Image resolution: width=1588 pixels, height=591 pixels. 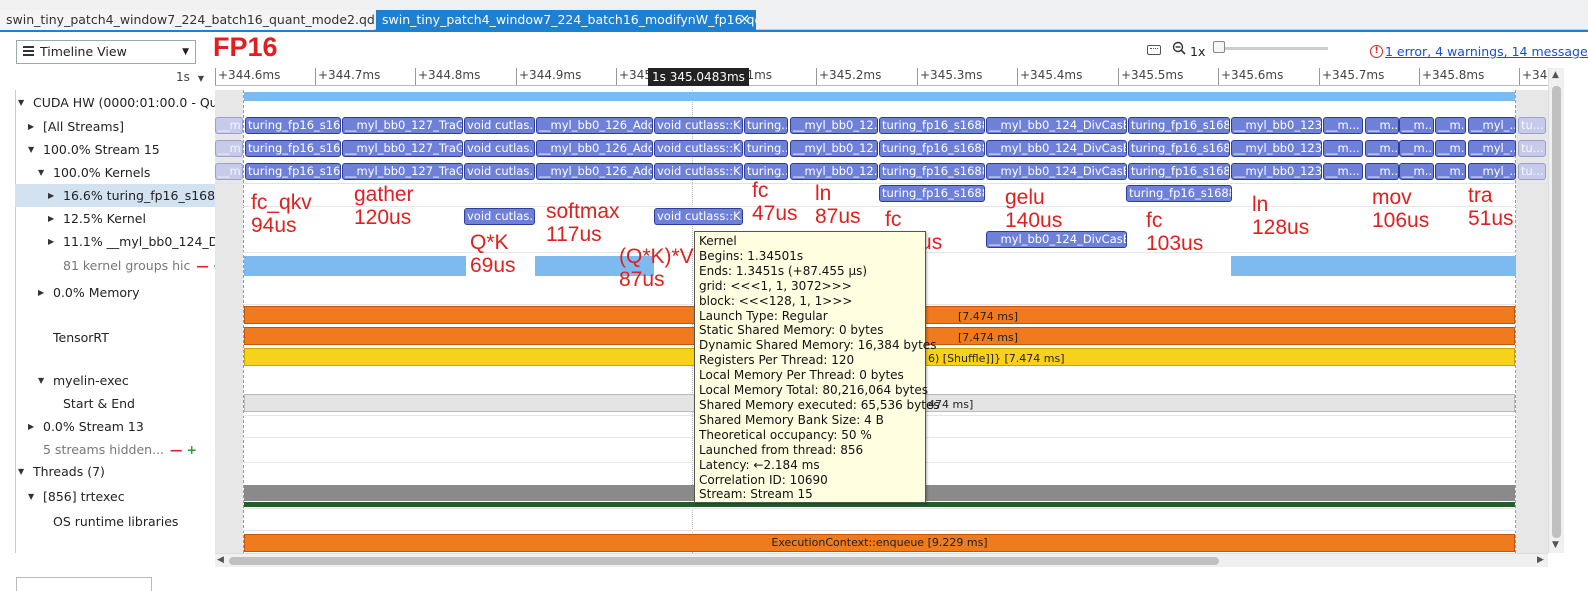 What do you see at coordinates (1555, 545) in the screenshot?
I see `scroll-down-icon: ▼` at bounding box center [1555, 545].